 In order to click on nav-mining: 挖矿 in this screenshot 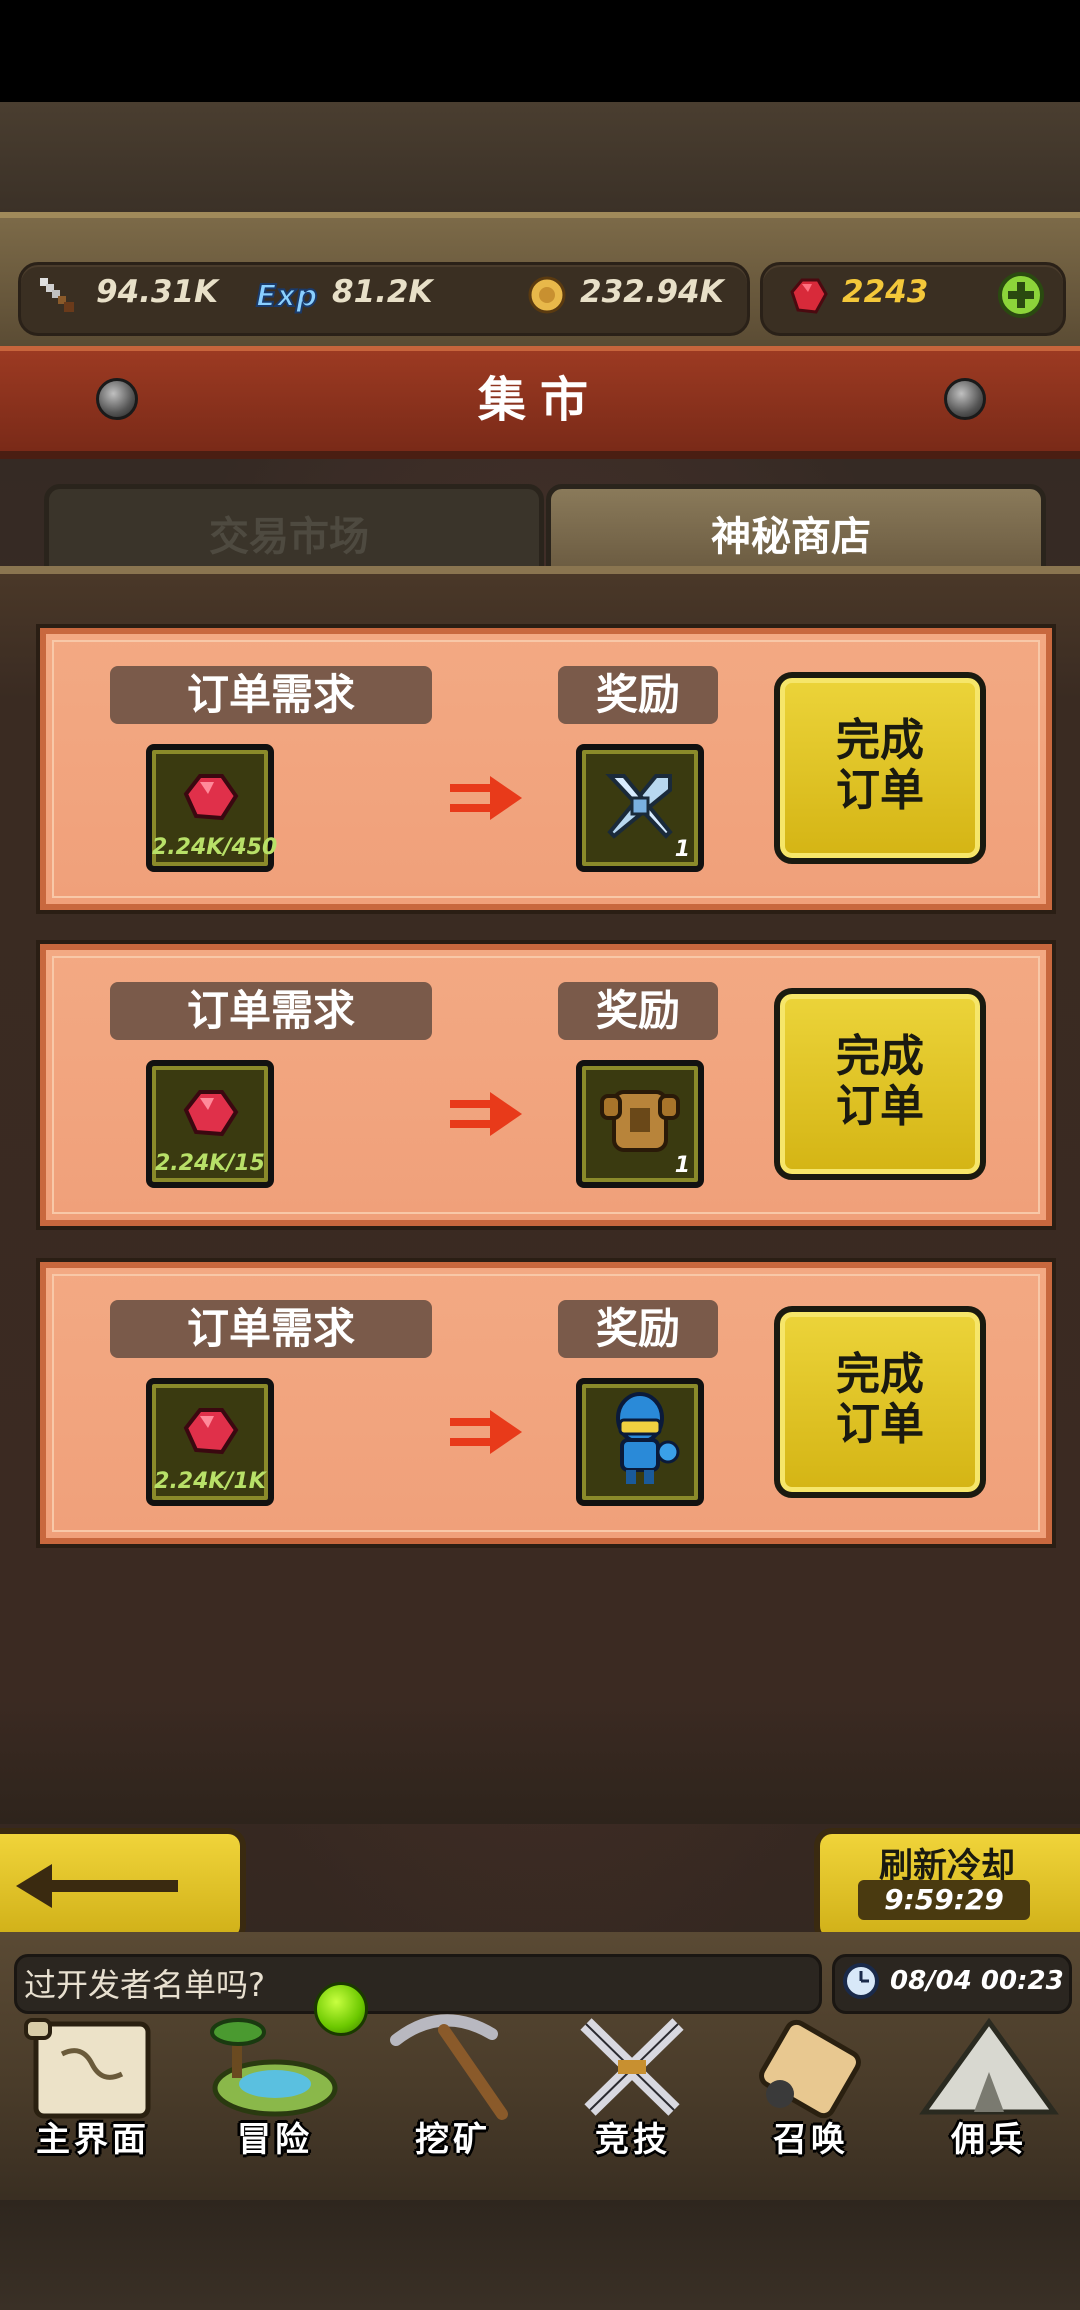, I will do `click(453, 2095)`.